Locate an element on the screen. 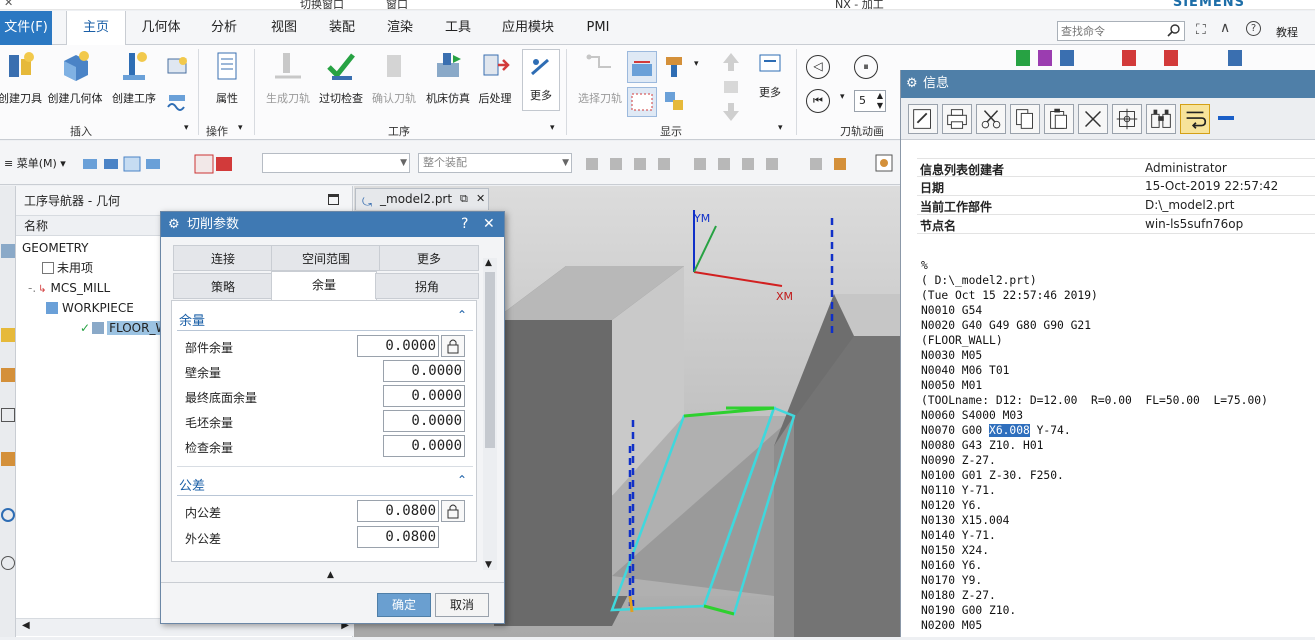  type-filter-combo: ▼ is located at coordinates (336, 163).